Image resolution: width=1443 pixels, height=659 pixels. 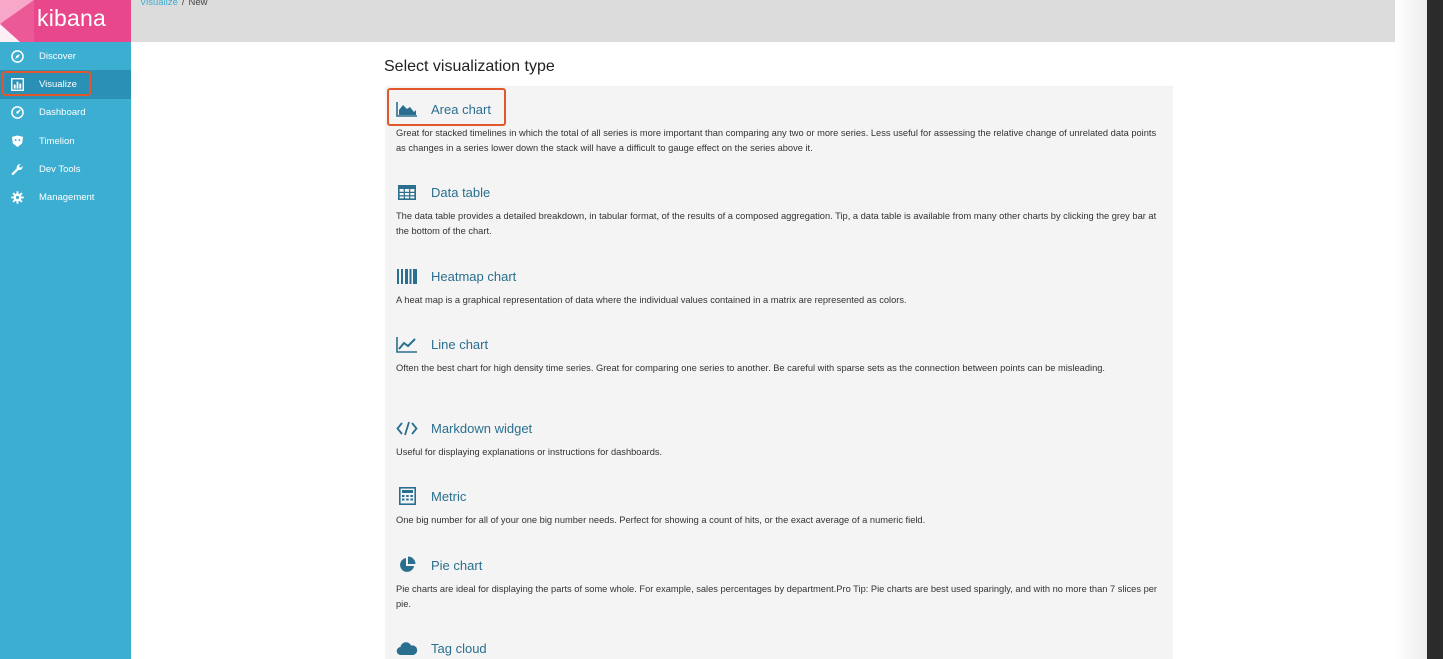 I want to click on sidebar-item-management: Management, so click(x=65, y=197).